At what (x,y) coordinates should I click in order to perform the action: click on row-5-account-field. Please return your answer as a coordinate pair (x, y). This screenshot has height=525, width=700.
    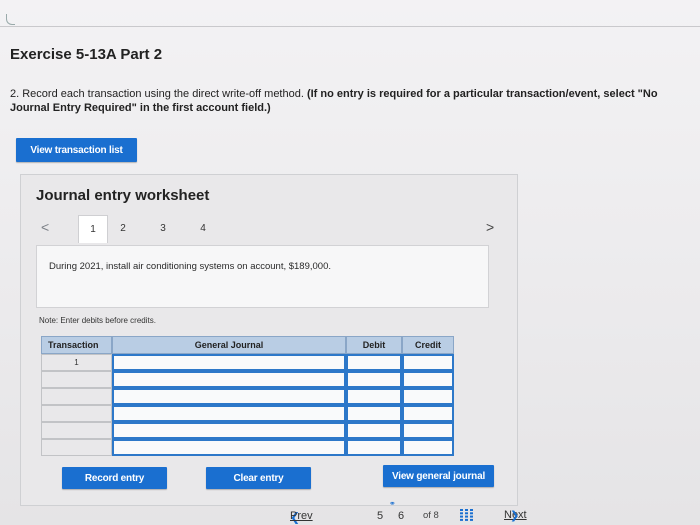
    Looking at the image, I should click on (229, 430).